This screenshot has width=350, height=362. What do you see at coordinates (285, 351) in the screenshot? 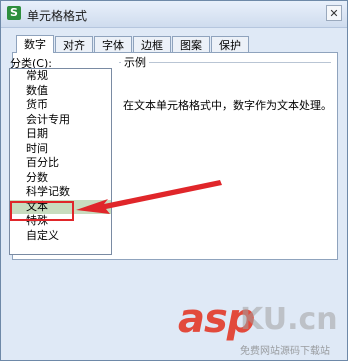
I see `watermark-tagline: 免费网站源码下载站` at bounding box center [285, 351].